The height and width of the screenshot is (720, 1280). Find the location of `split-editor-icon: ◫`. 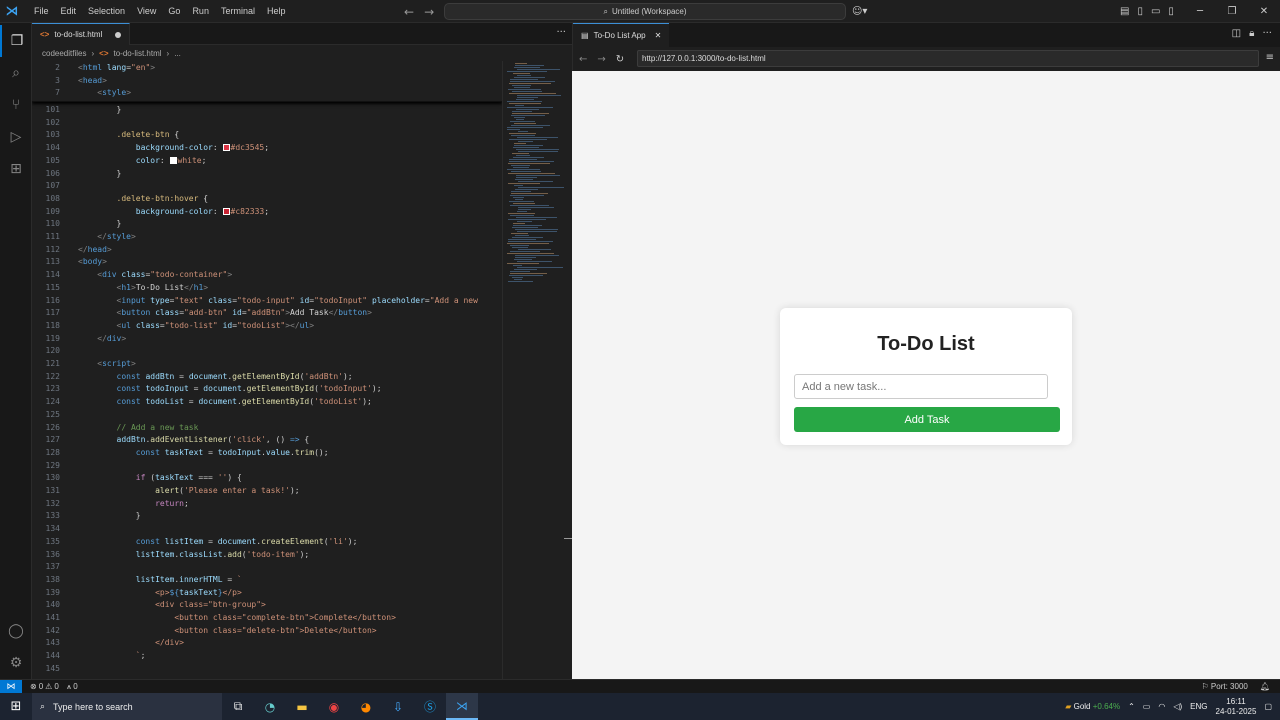

split-editor-icon: ◫ is located at coordinates (1236, 33).